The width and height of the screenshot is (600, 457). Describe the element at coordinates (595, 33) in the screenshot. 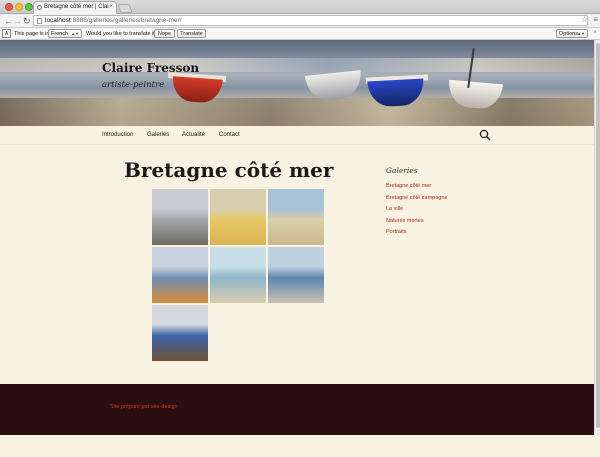

I see `close-infobar-icon: ×` at that location.